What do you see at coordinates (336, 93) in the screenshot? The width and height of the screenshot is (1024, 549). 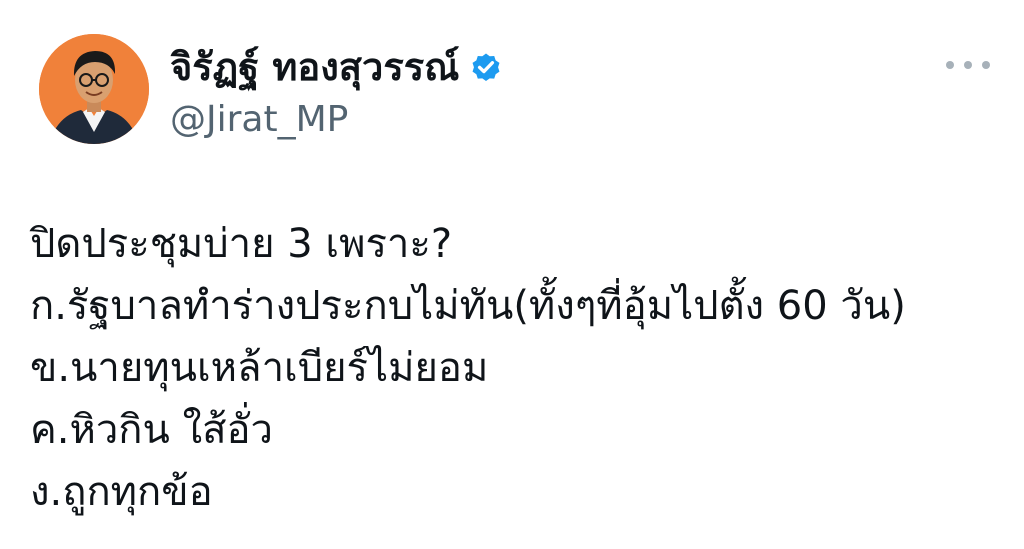 I see `tweet-header: จิรัฏฐ์ ทองสุวรรณ์ @Jirat_MP` at bounding box center [336, 93].